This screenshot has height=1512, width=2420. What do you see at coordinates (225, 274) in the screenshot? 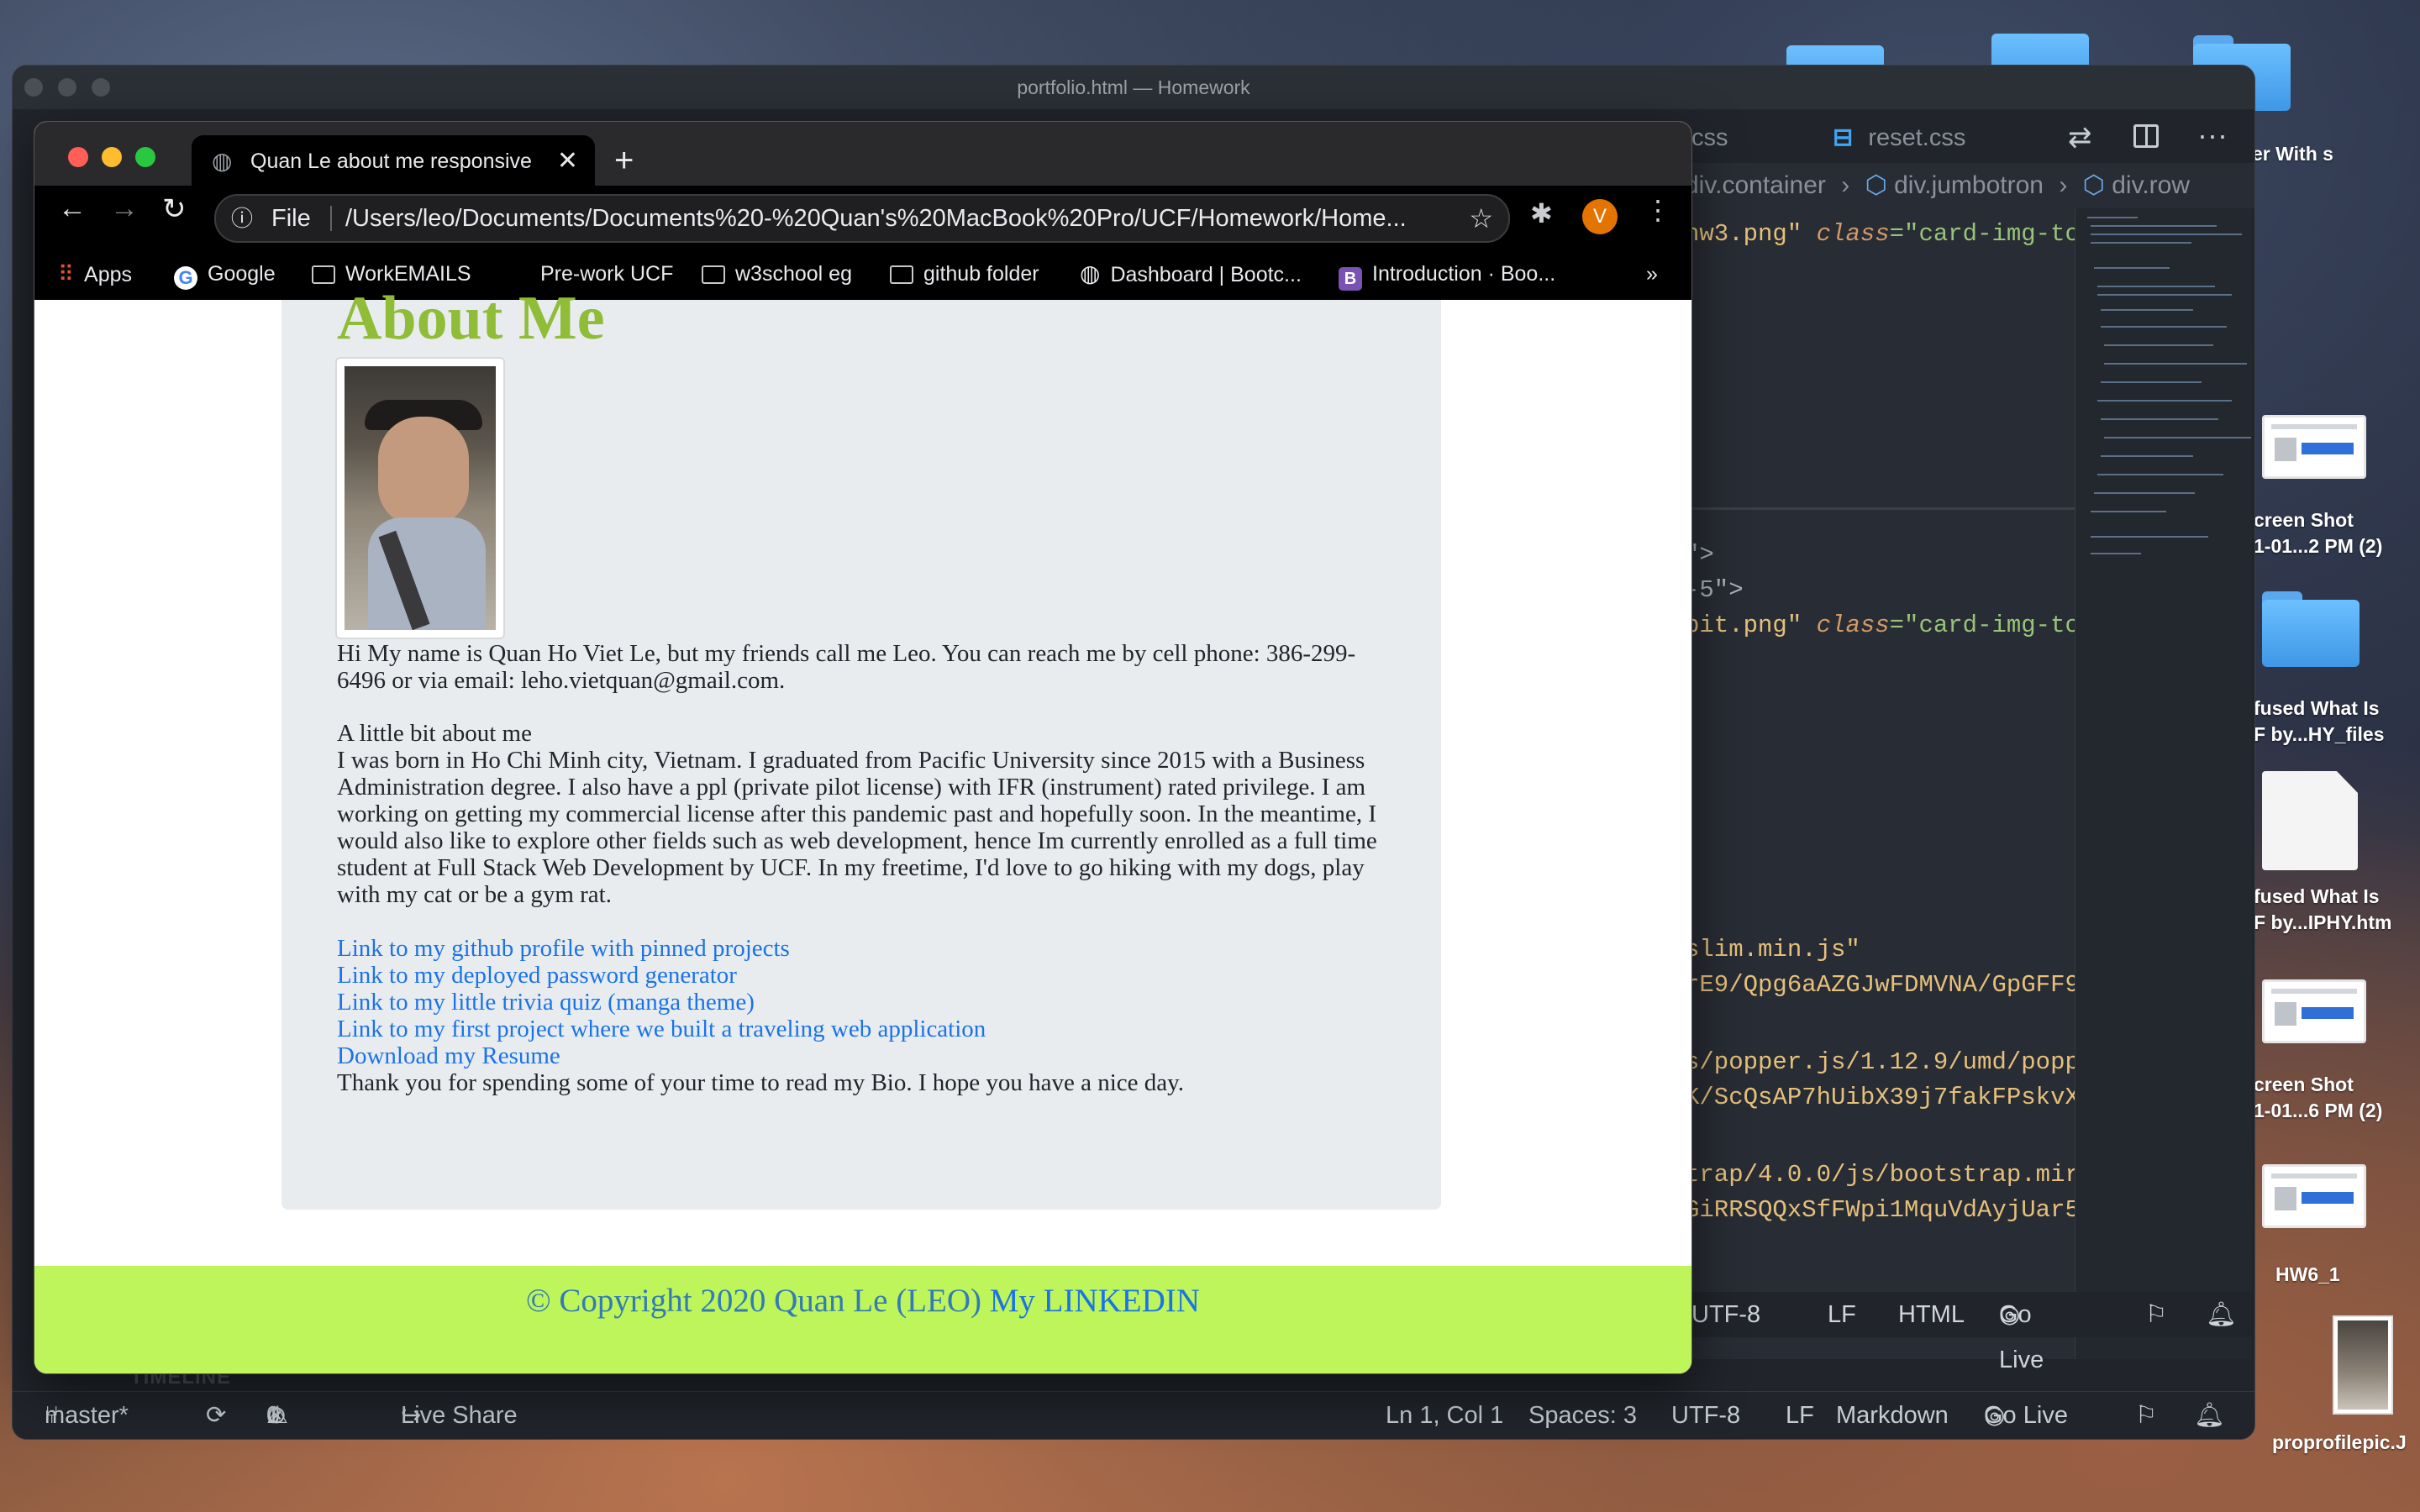
I see `bookmark-google: G Google` at bounding box center [225, 274].